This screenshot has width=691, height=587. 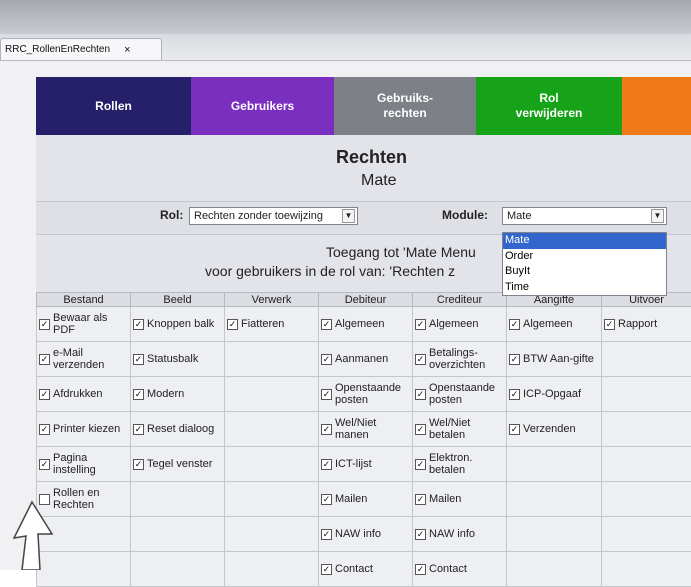 What do you see at coordinates (84, 394) in the screenshot?
I see `table-cell: ✓Afdrukken` at bounding box center [84, 394].